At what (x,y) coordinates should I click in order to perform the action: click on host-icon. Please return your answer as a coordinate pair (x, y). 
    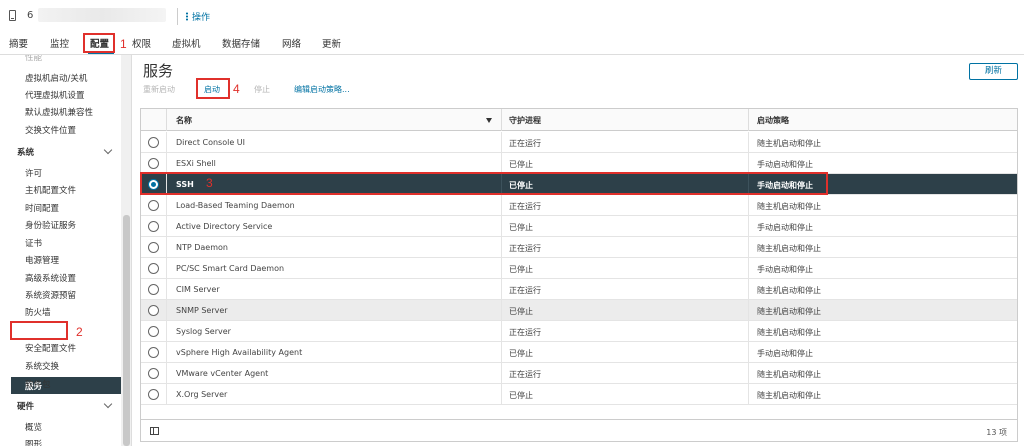
    Looking at the image, I should click on (12, 15).